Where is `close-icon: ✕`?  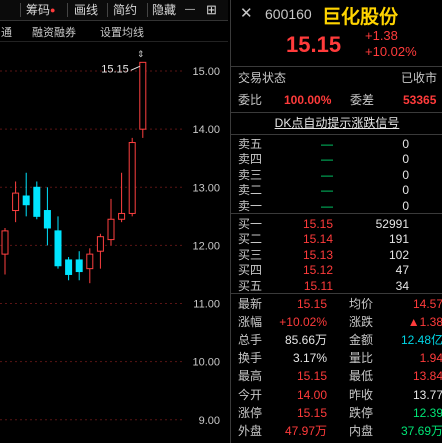 close-icon: ✕ is located at coordinates (246, 13).